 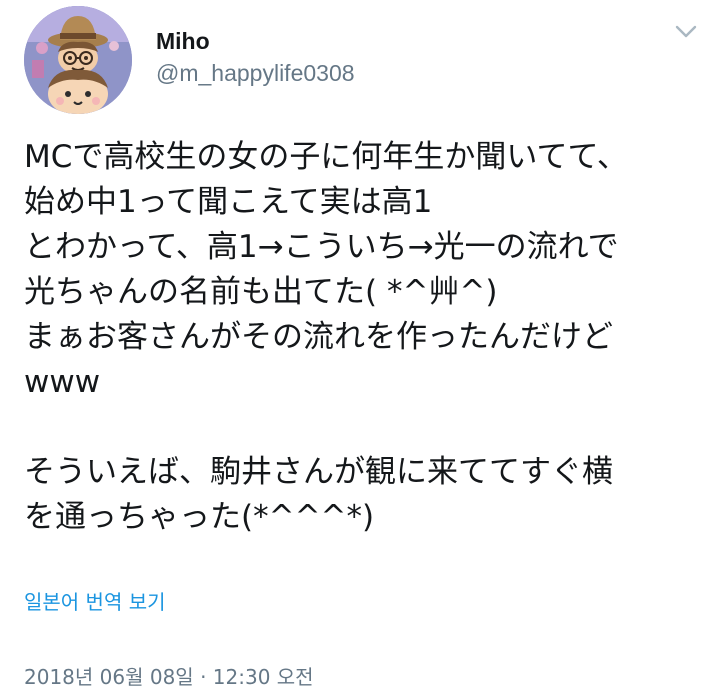 I want to click on translate-link: 일본어 번역 보기, so click(x=95, y=600).